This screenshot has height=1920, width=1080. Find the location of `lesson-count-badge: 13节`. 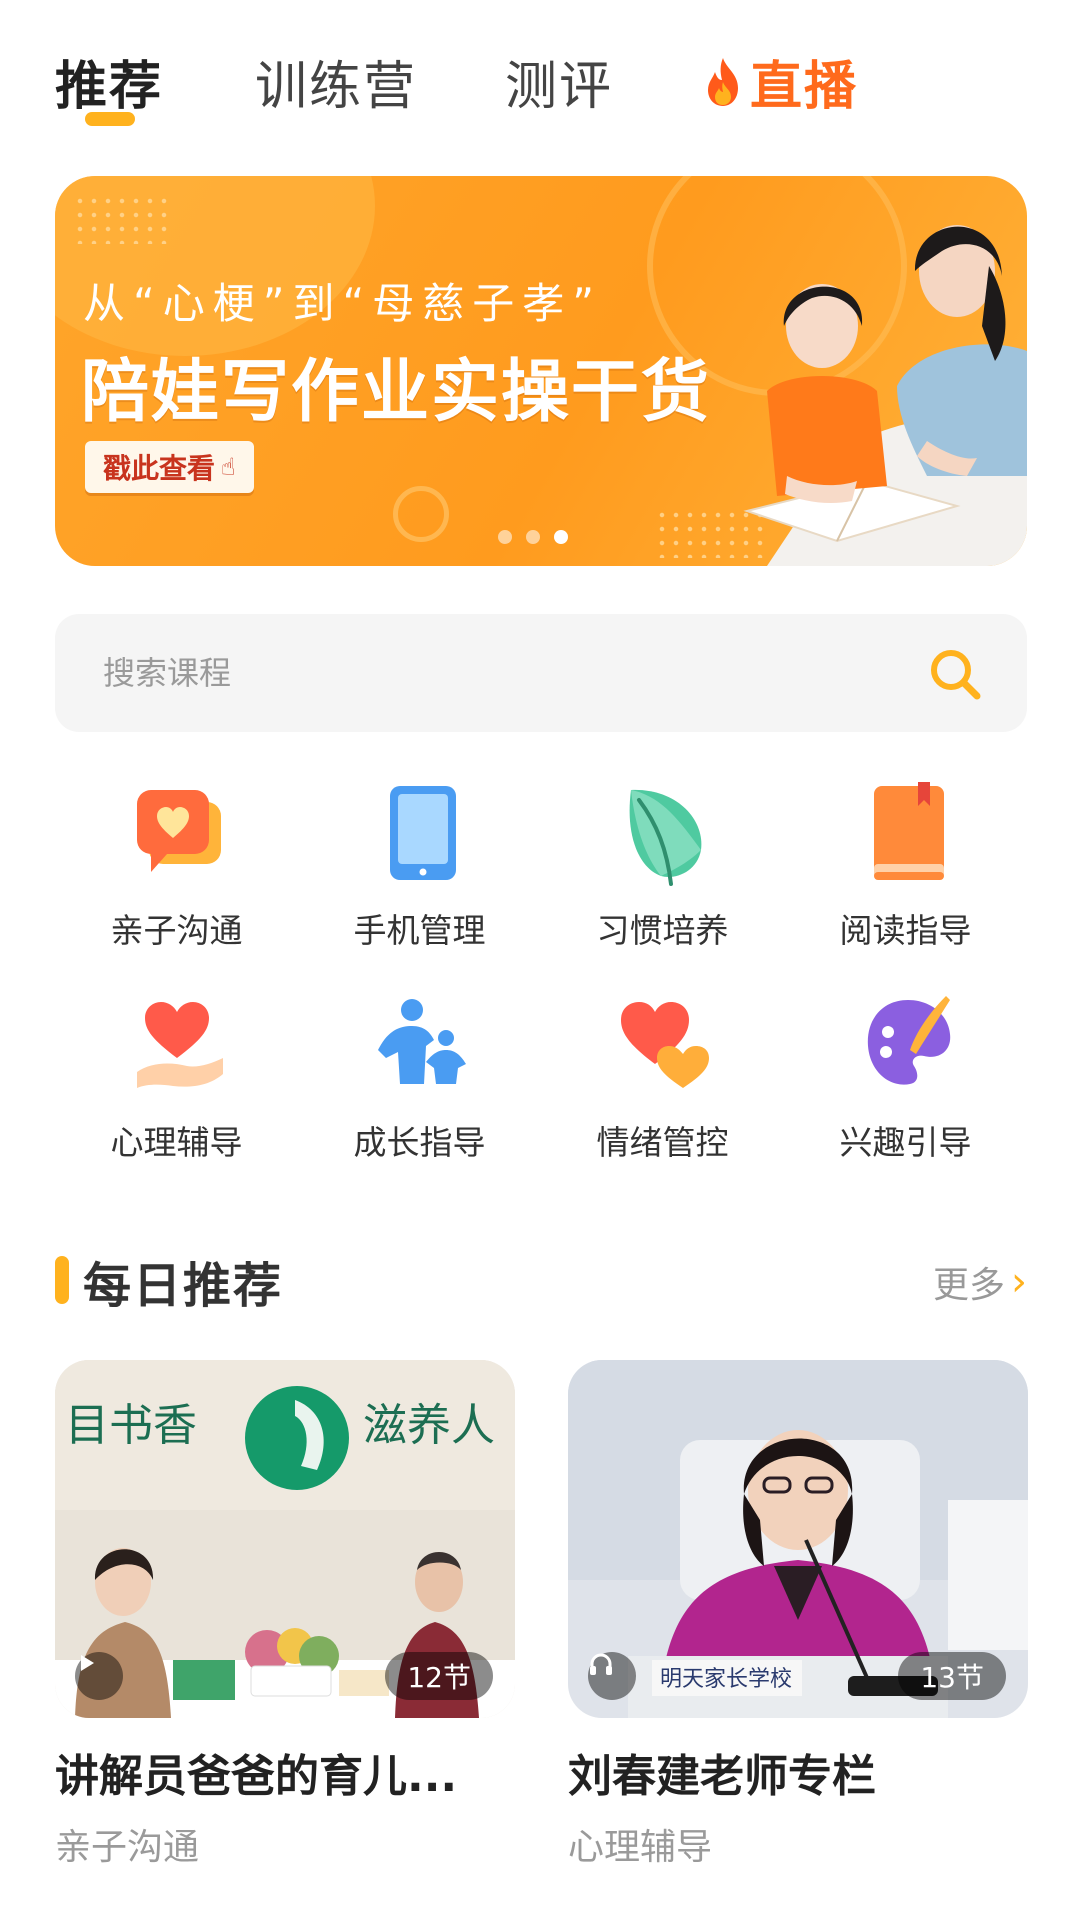

lesson-count-badge: 13节 is located at coordinates (952, 1676).